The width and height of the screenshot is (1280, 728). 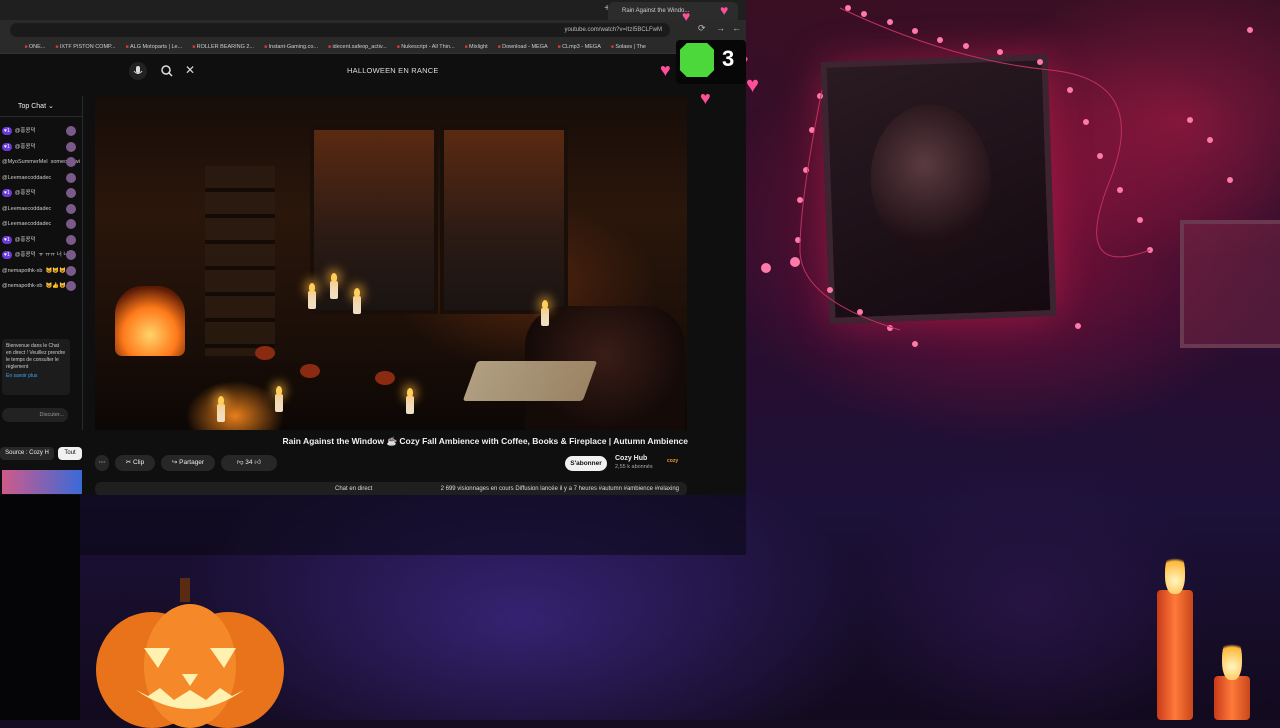 What do you see at coordinates (634, 467) in the screenshot?
I see `subscriber-count: 2,55 k abonnés` at bounding box center [634, 467].